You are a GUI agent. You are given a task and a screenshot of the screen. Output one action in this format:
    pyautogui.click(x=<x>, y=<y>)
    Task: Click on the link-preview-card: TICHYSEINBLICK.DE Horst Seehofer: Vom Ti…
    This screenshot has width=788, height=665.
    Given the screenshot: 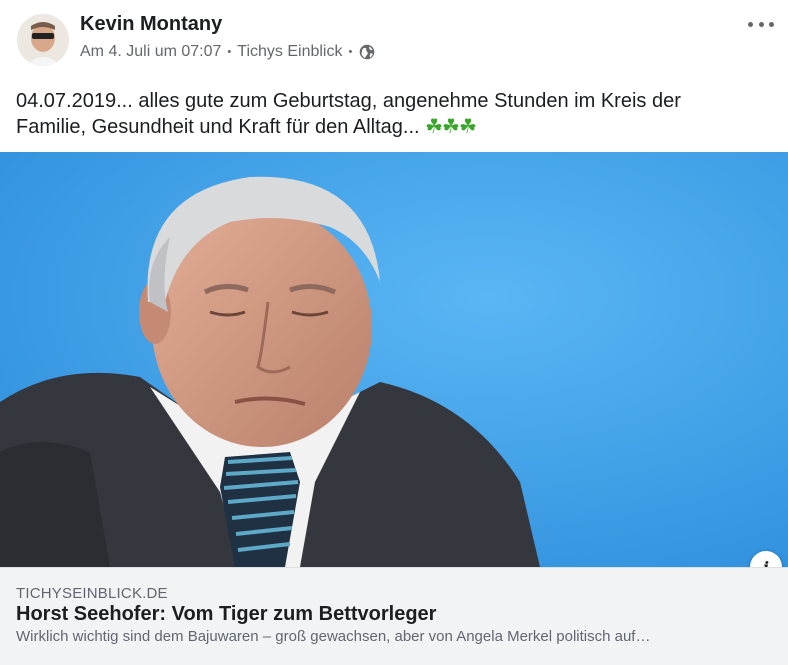 What is the action you would take?
    pyautogui.click(x=394, y=616)
    